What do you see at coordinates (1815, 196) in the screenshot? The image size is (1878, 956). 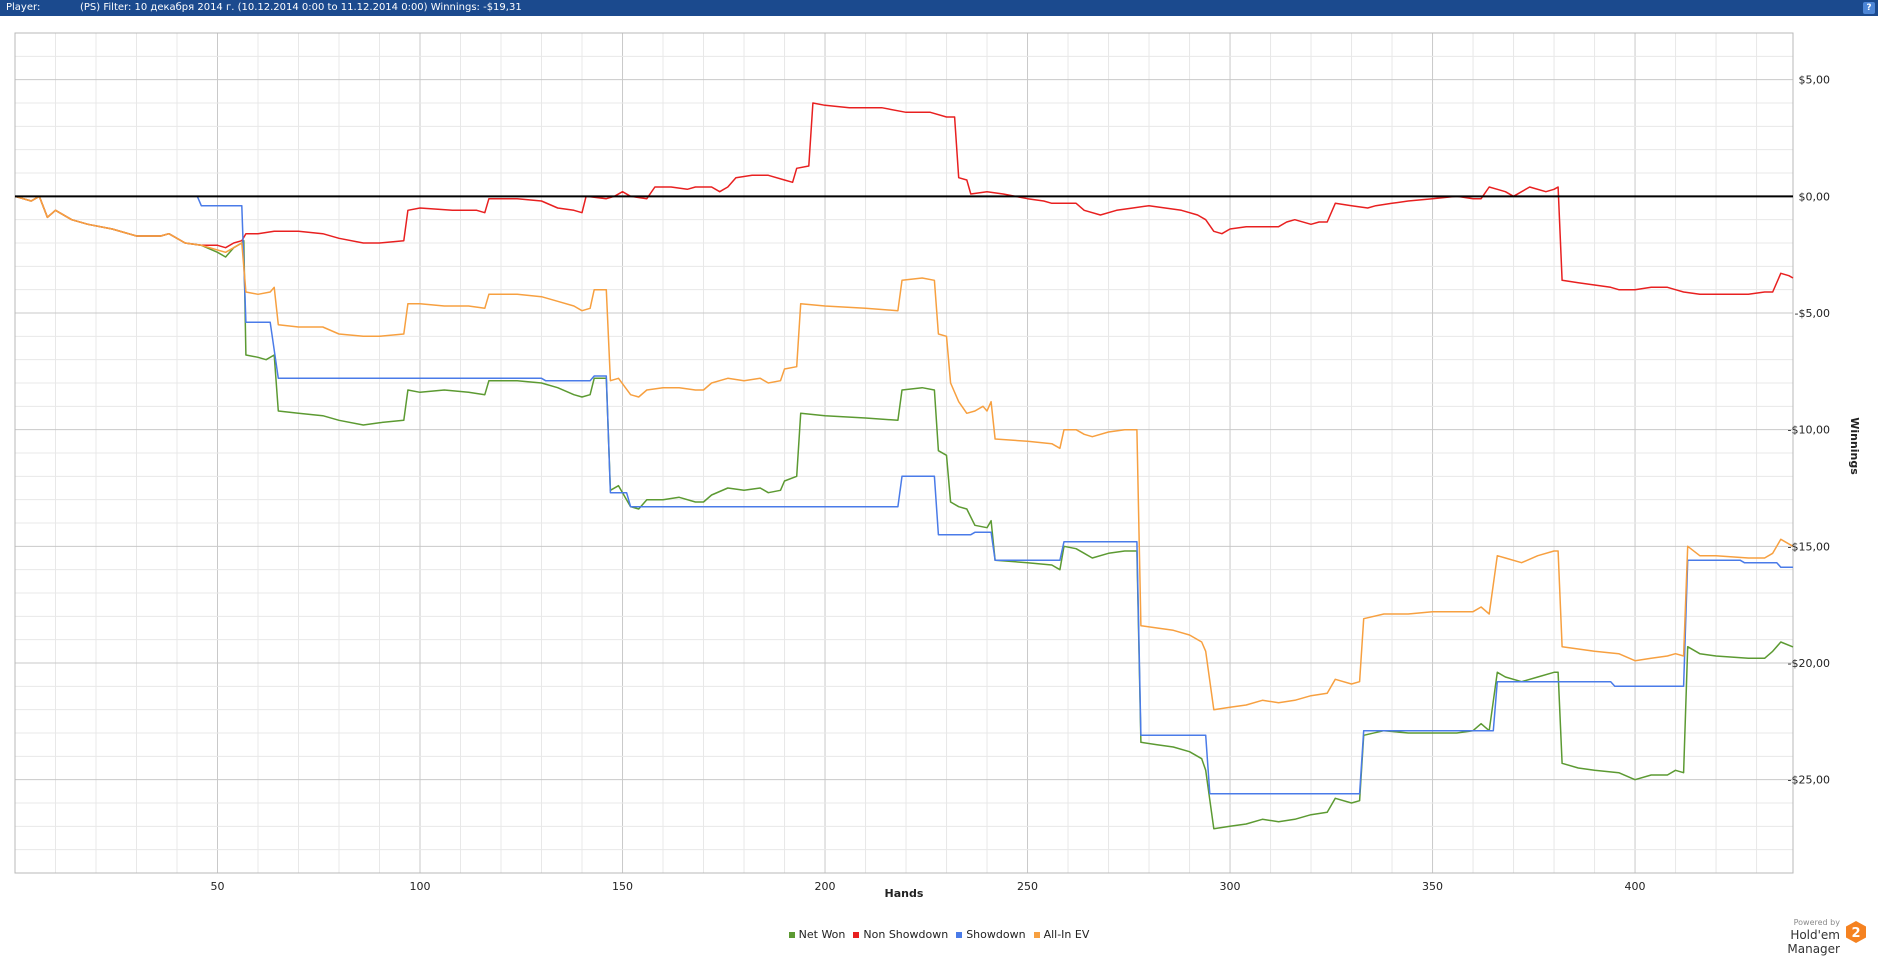 I see `y-tick-label: $0,00` at bounding box center [1815, 196].